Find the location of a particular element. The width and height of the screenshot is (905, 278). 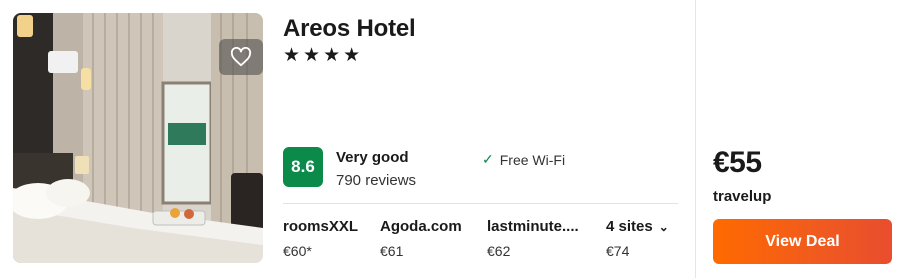

hotel-name: Areos Hotel is located at coordinates (349, 29).